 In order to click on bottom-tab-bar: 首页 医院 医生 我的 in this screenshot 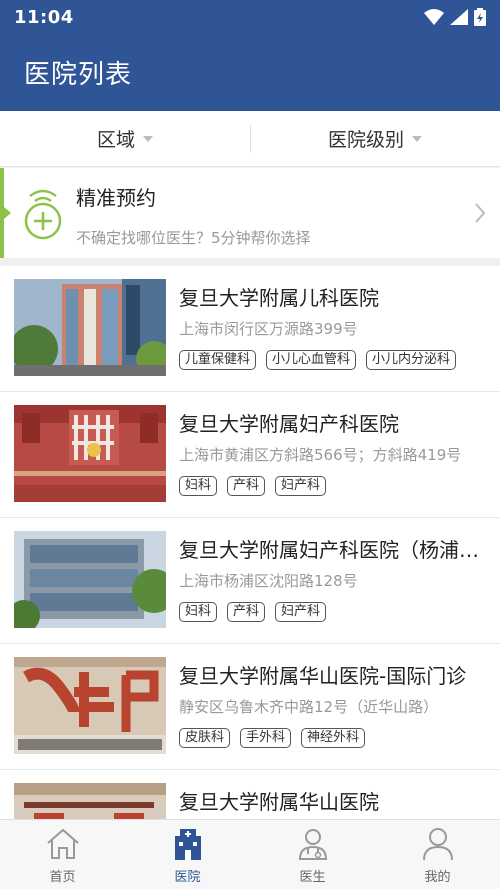, I will do `click(250, 854)`.